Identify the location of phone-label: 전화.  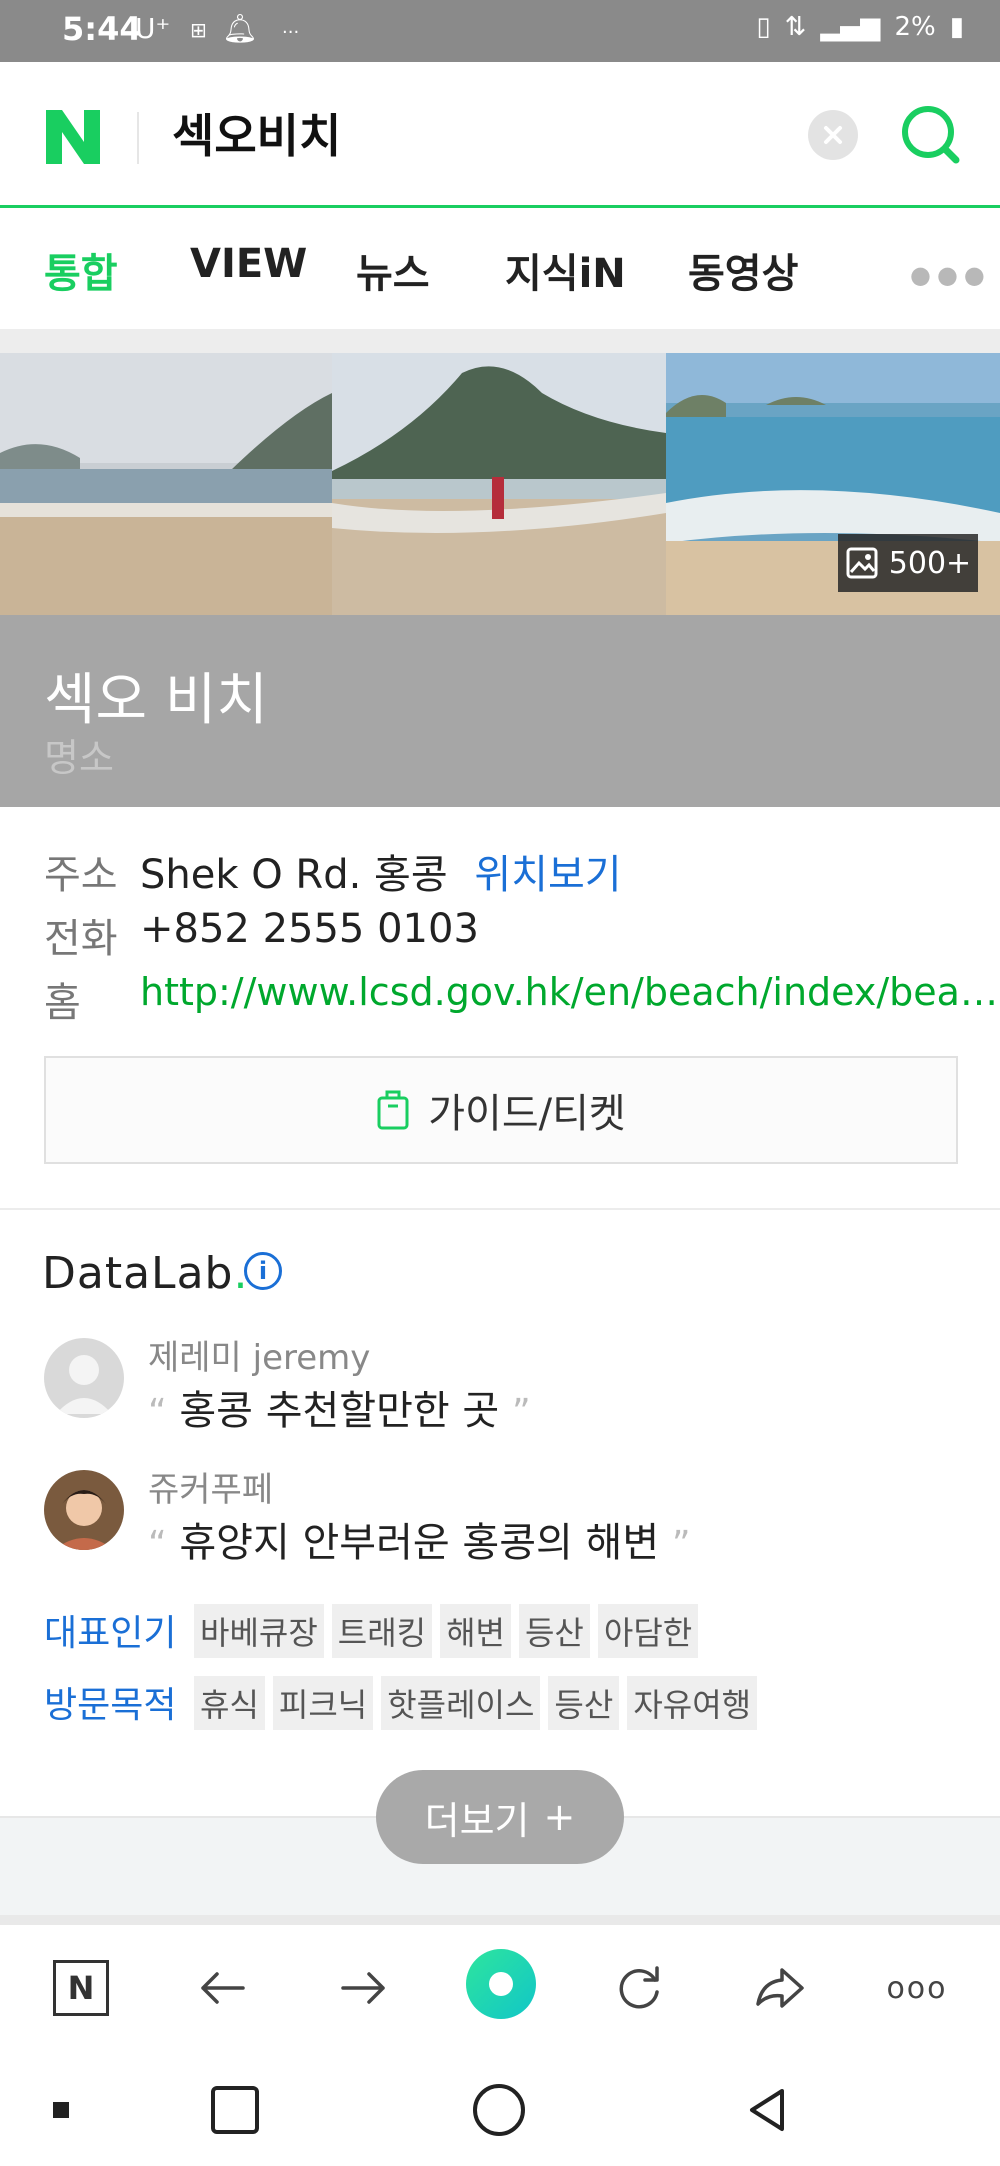
(81, 939).